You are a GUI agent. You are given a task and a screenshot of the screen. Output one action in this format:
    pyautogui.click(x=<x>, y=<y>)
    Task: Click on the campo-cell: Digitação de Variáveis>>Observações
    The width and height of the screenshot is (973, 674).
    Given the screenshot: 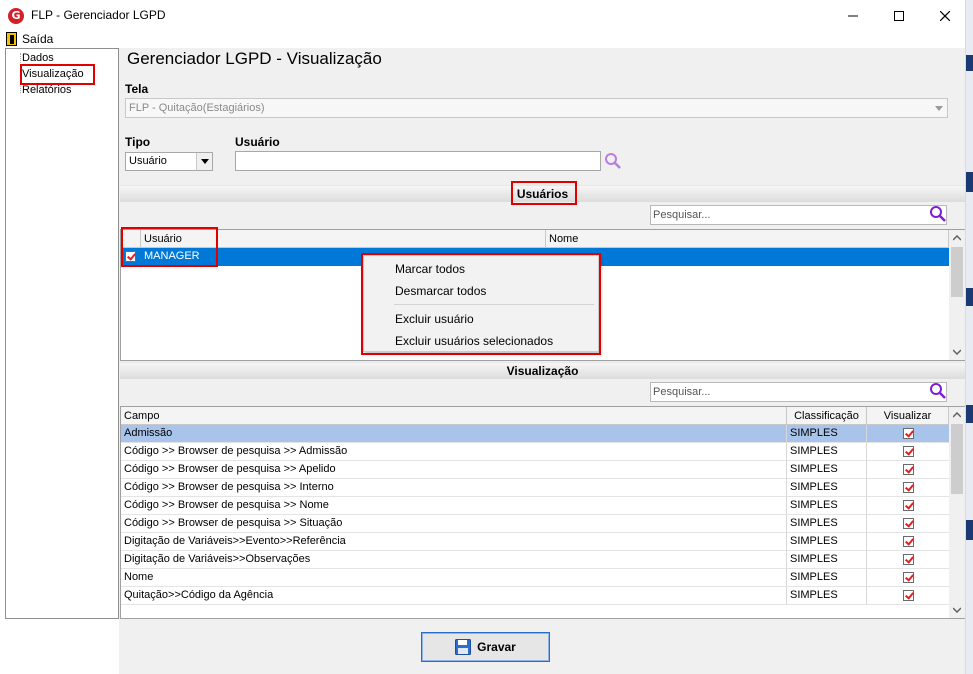 What is the action you would take?
    pyautogui.click(x=454, y=560)
    